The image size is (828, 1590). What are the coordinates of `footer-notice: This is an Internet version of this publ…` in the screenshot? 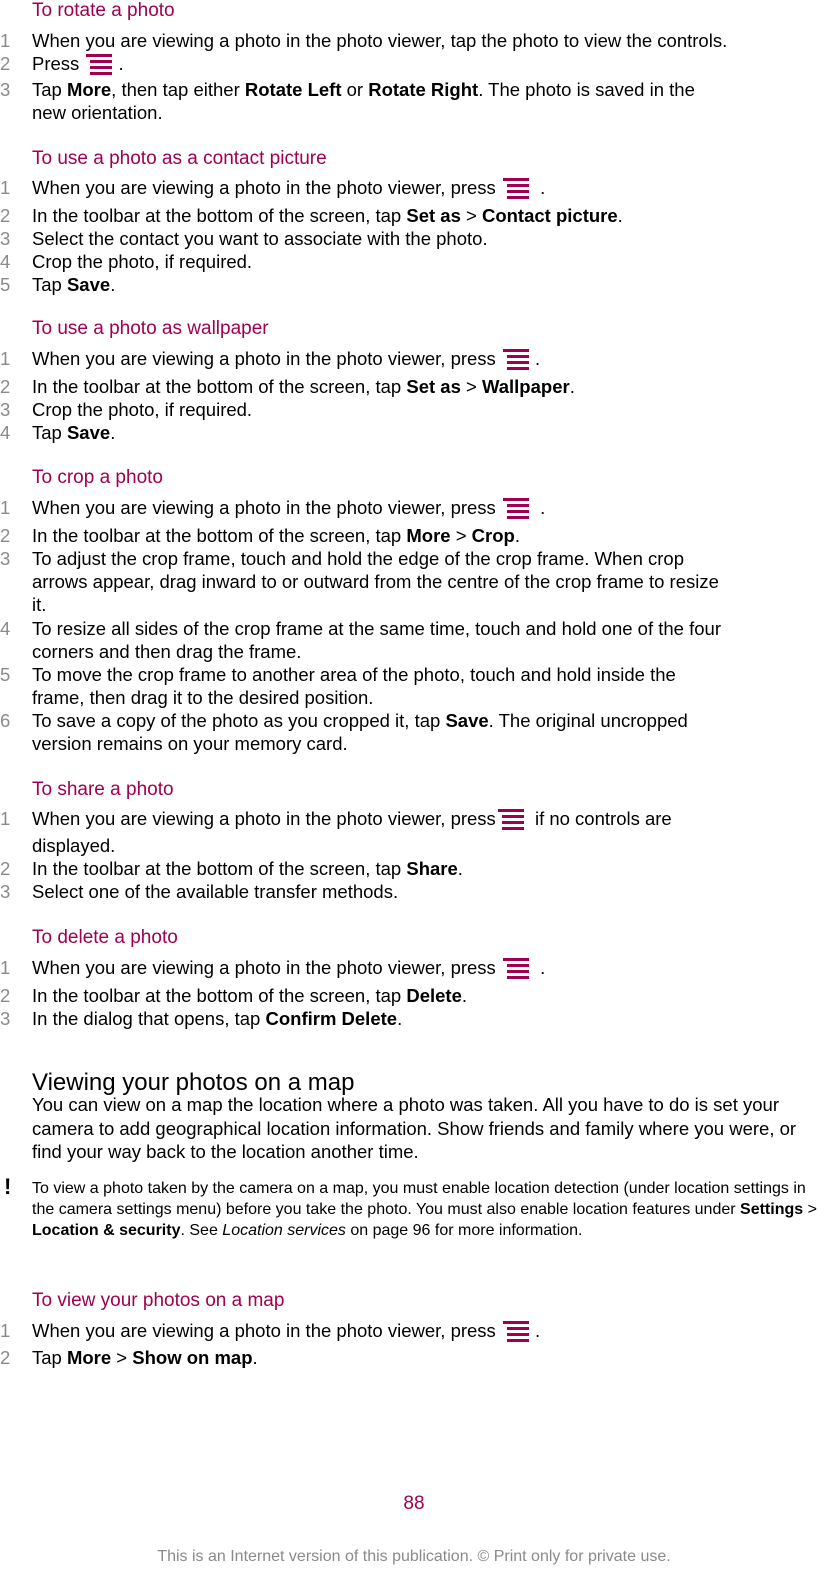 It's located at (414, 1556).